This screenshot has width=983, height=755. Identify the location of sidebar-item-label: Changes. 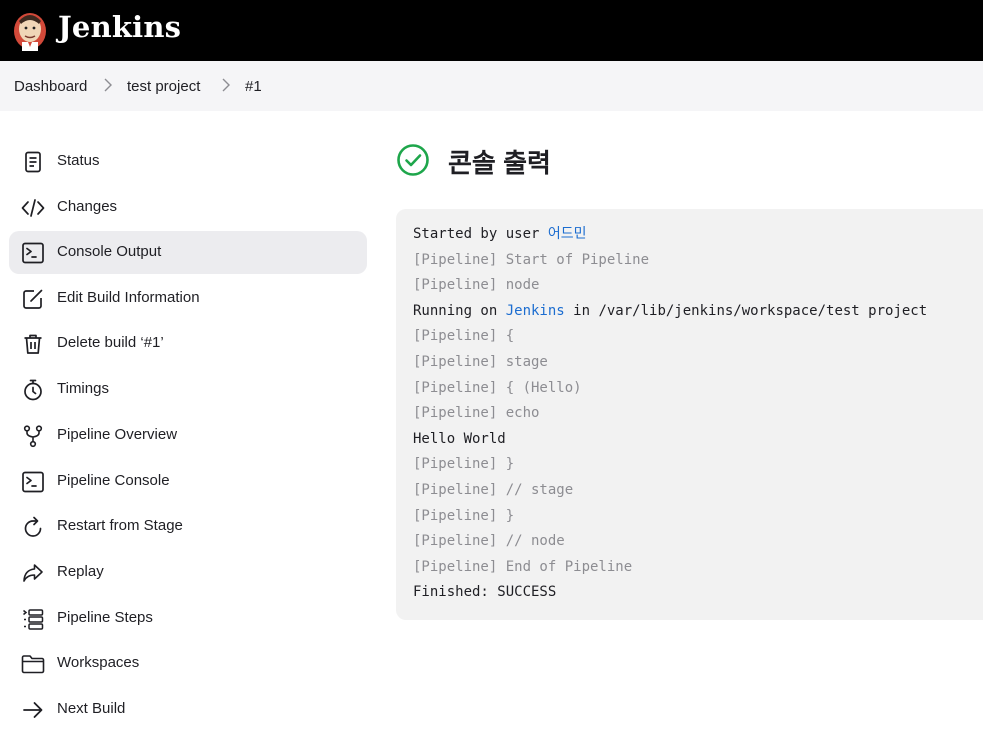
(87, 206).